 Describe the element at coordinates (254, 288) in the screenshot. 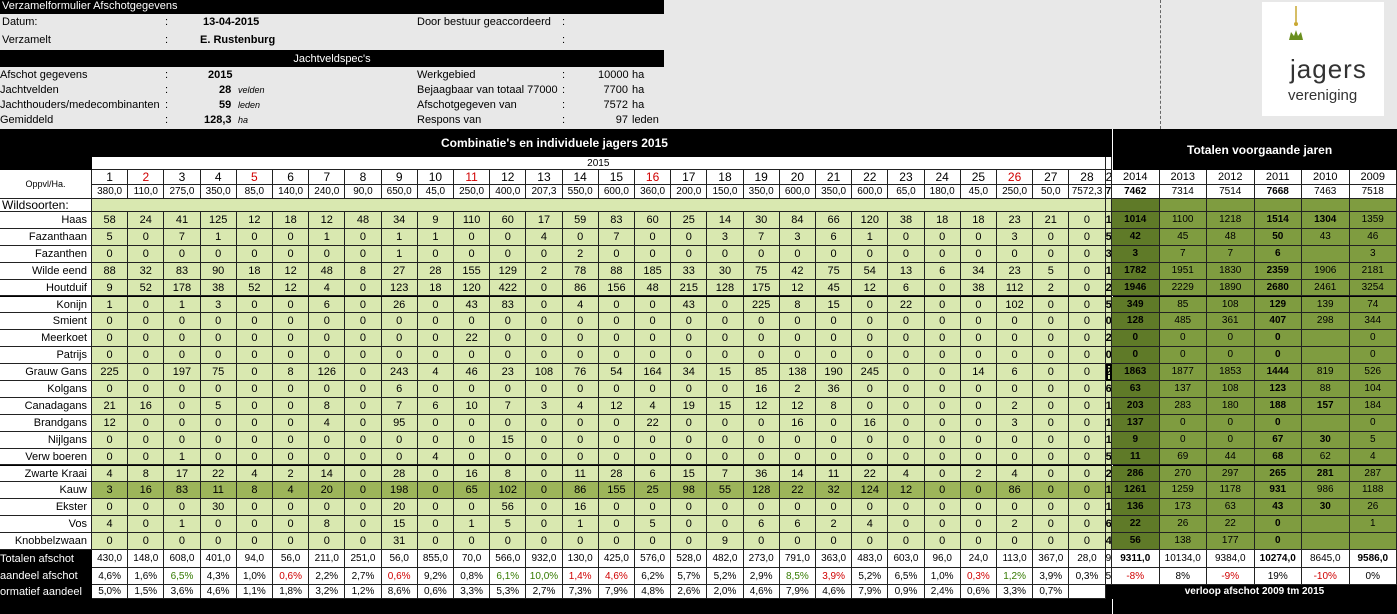

I see `data-cell: 52` at that location.